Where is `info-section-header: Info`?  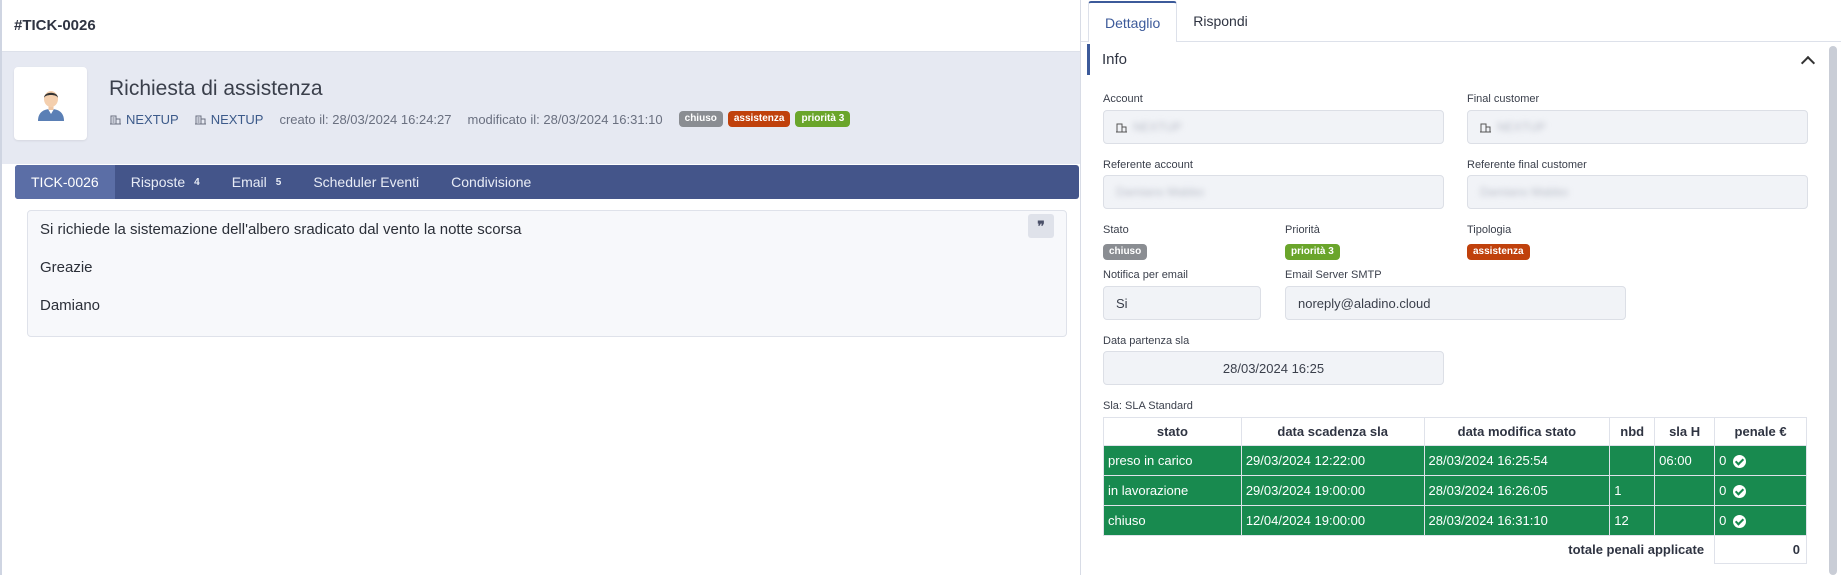 info-section-header: Info is located at coordinates (1456, 59).